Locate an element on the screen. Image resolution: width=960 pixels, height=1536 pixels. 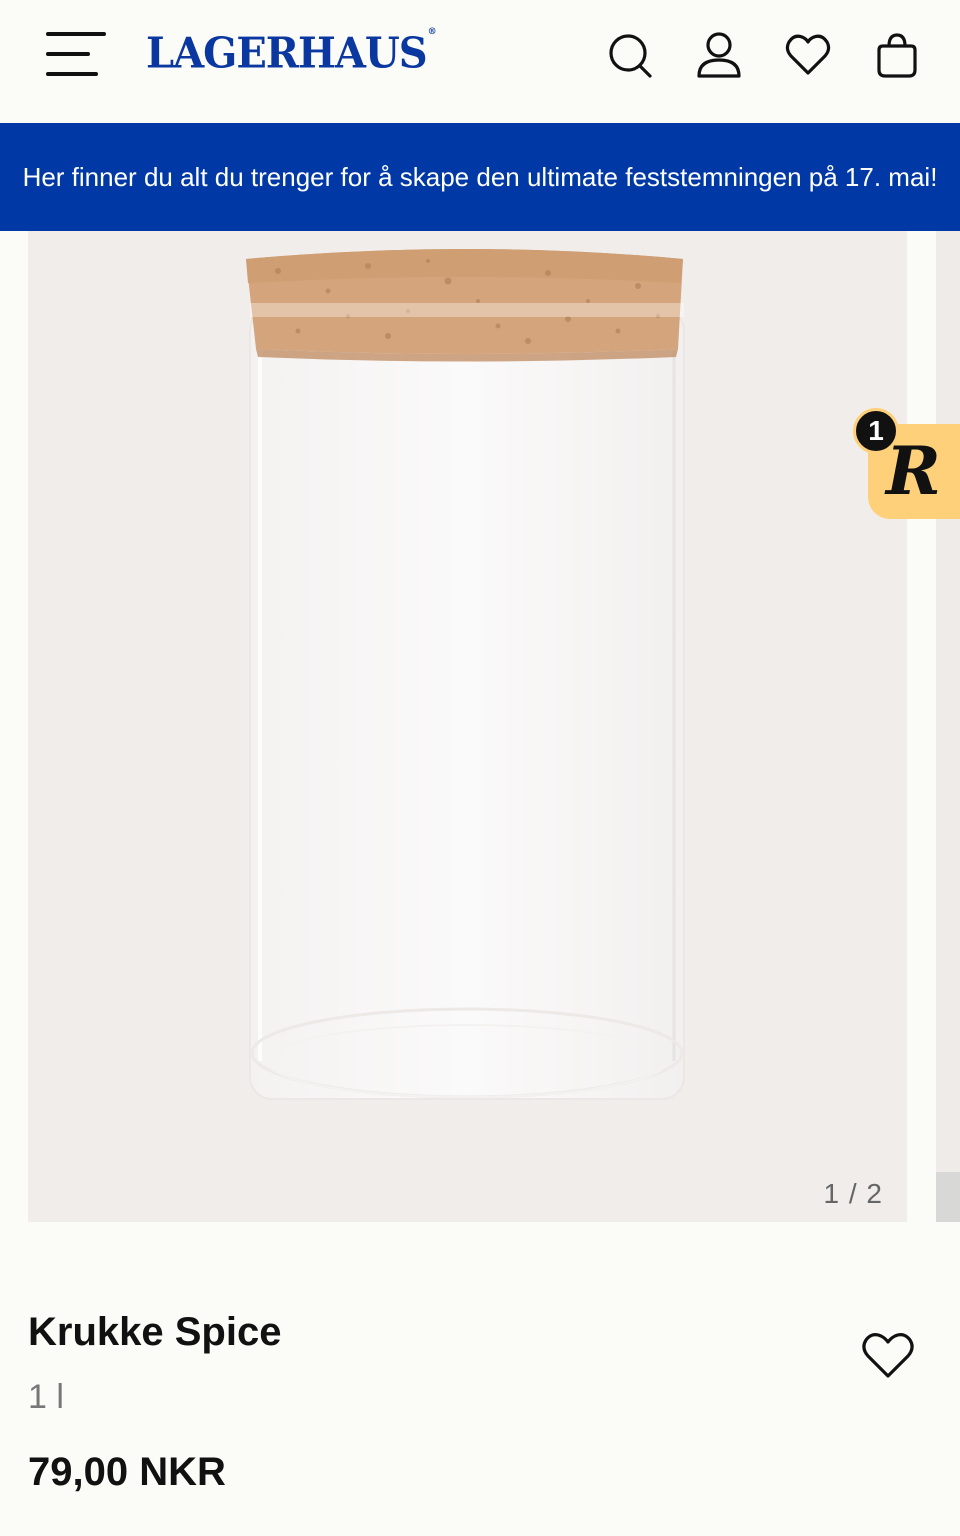
product-price: 79,00 NKR is located at coordinates (127, 1472).